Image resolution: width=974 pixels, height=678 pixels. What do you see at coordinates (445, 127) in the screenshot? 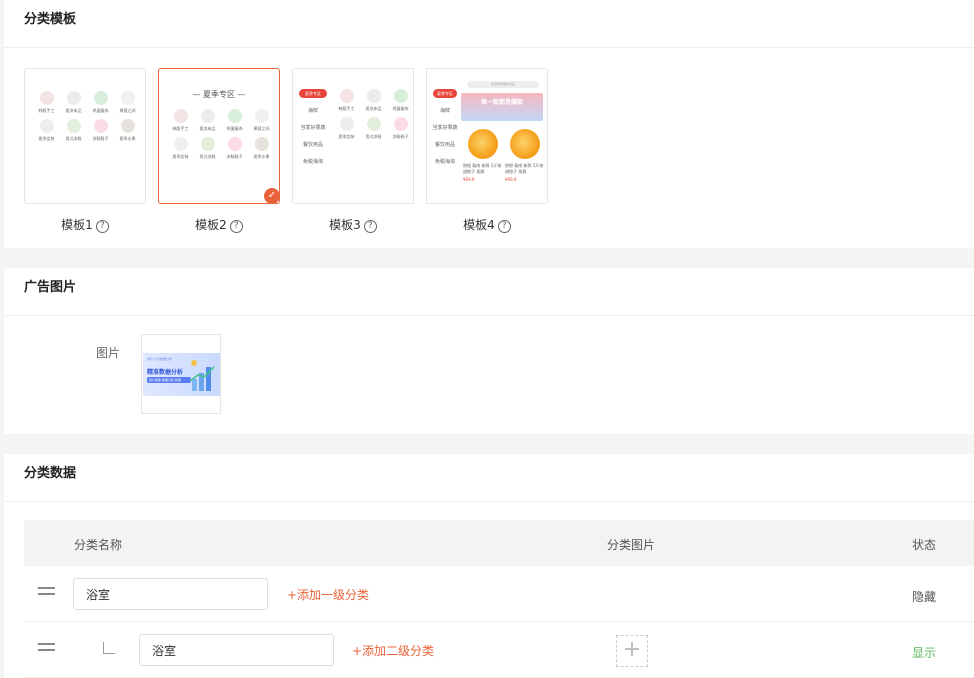
I see `template-4-sidebar: 夏季专区 海鲜 当季好果蔬 餐饮用品 免税海淘` at bounding box center [445, 127].